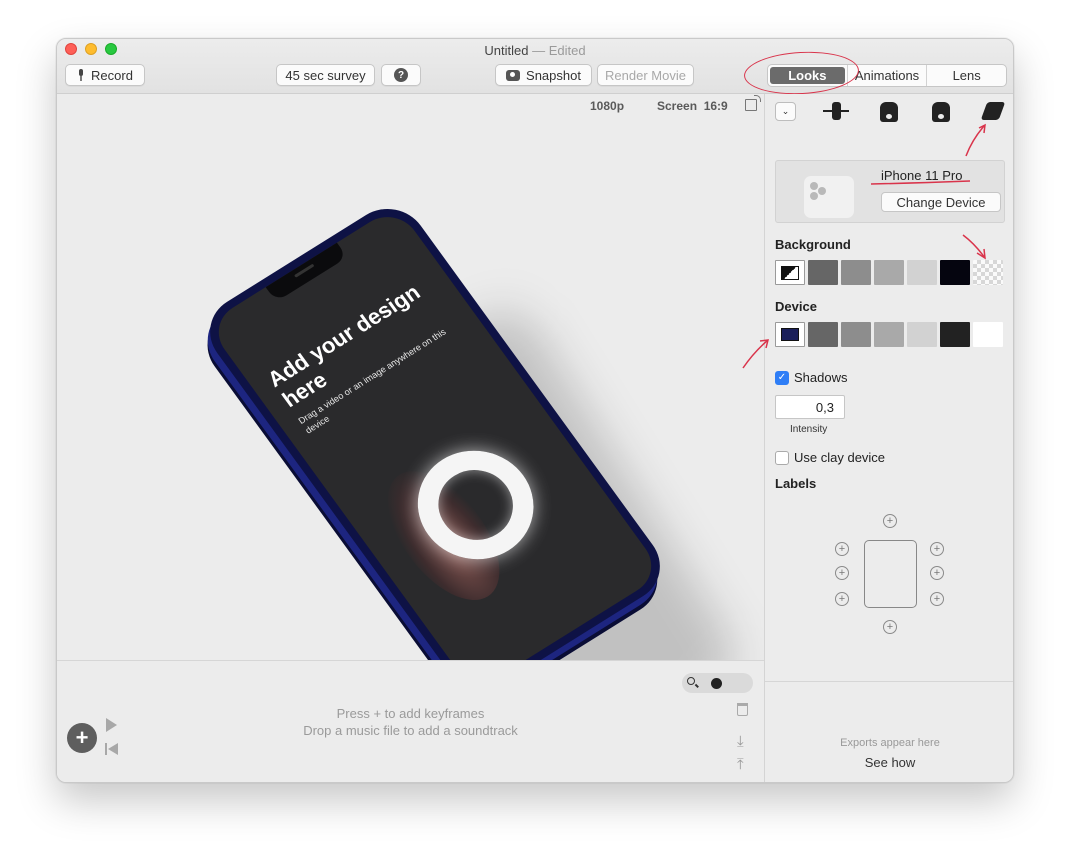 This screenshot has height=857, width=1070. What do you see at coordinates (966, 75) in the screenshot?
I see `tab-lens: Lens` at bounding box center [966, 75].